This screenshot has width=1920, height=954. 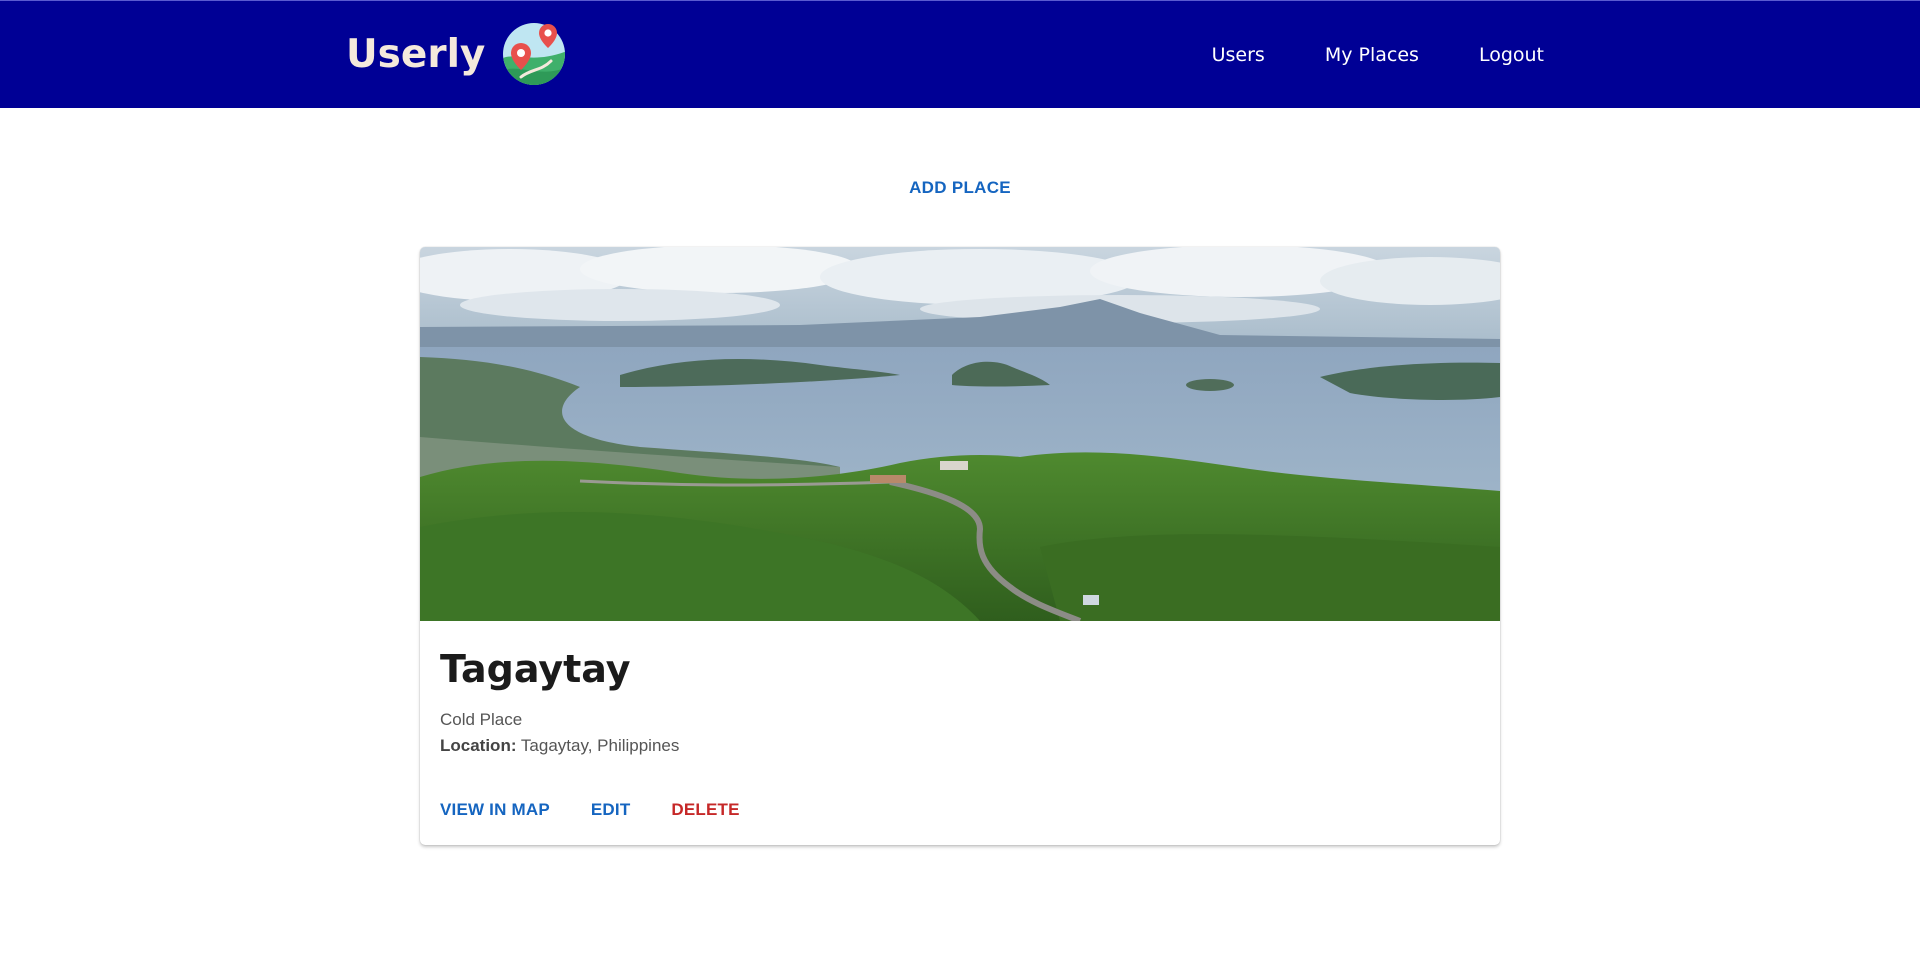 What do you see at coordinates (535, 669) in the screenshot?
I see `place-title: Tagaytay` at bounding box center [535, 669].